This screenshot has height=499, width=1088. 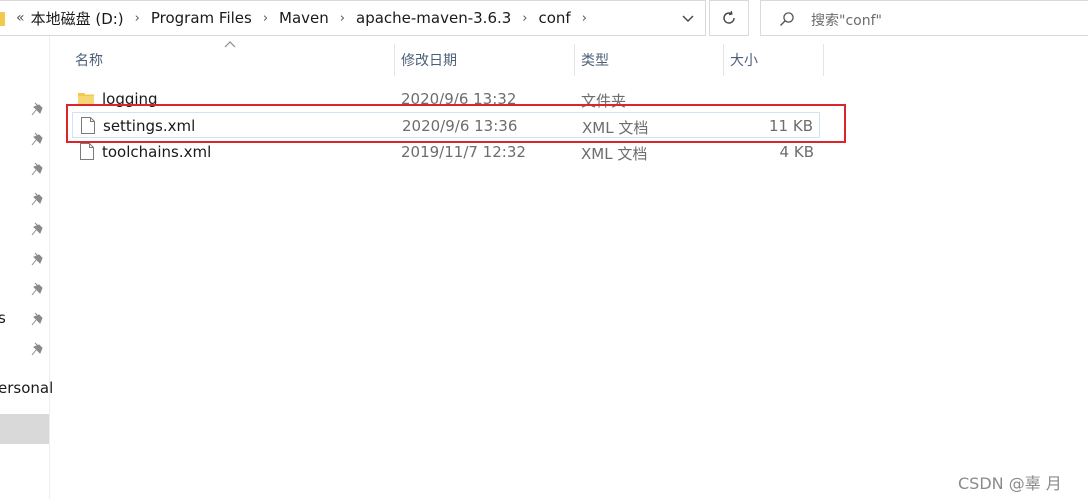 I want to click on nav-item-label: s, so click(x=3, y=318).